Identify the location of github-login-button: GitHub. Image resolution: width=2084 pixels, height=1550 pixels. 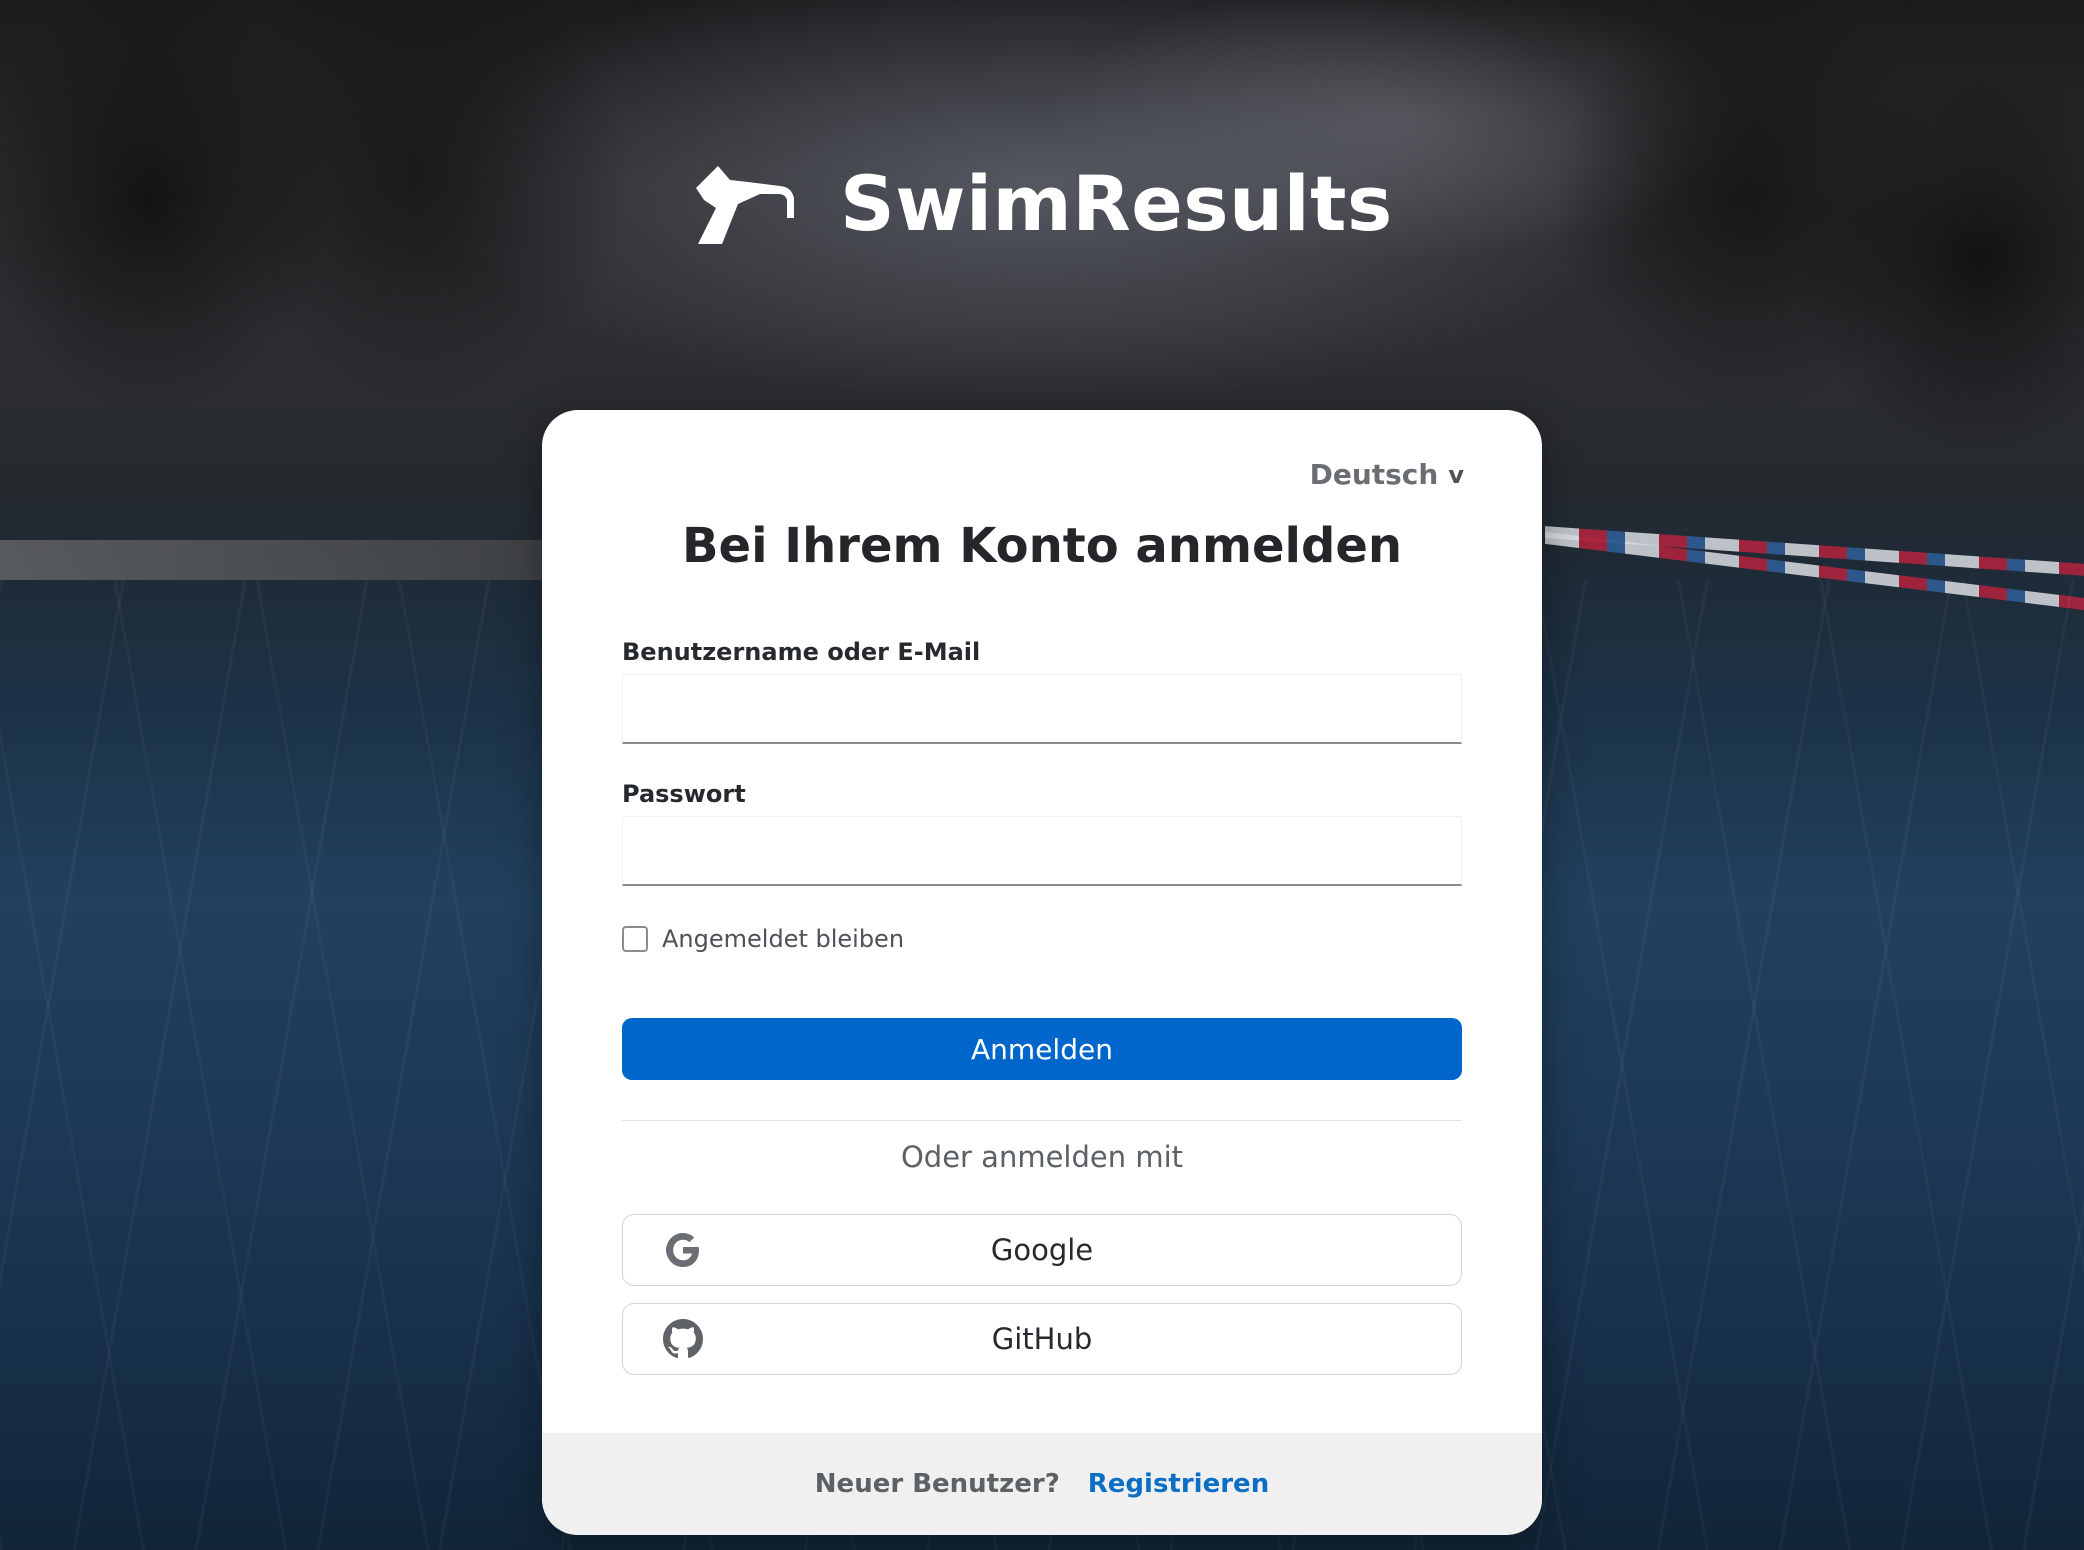
(1042, 1339).